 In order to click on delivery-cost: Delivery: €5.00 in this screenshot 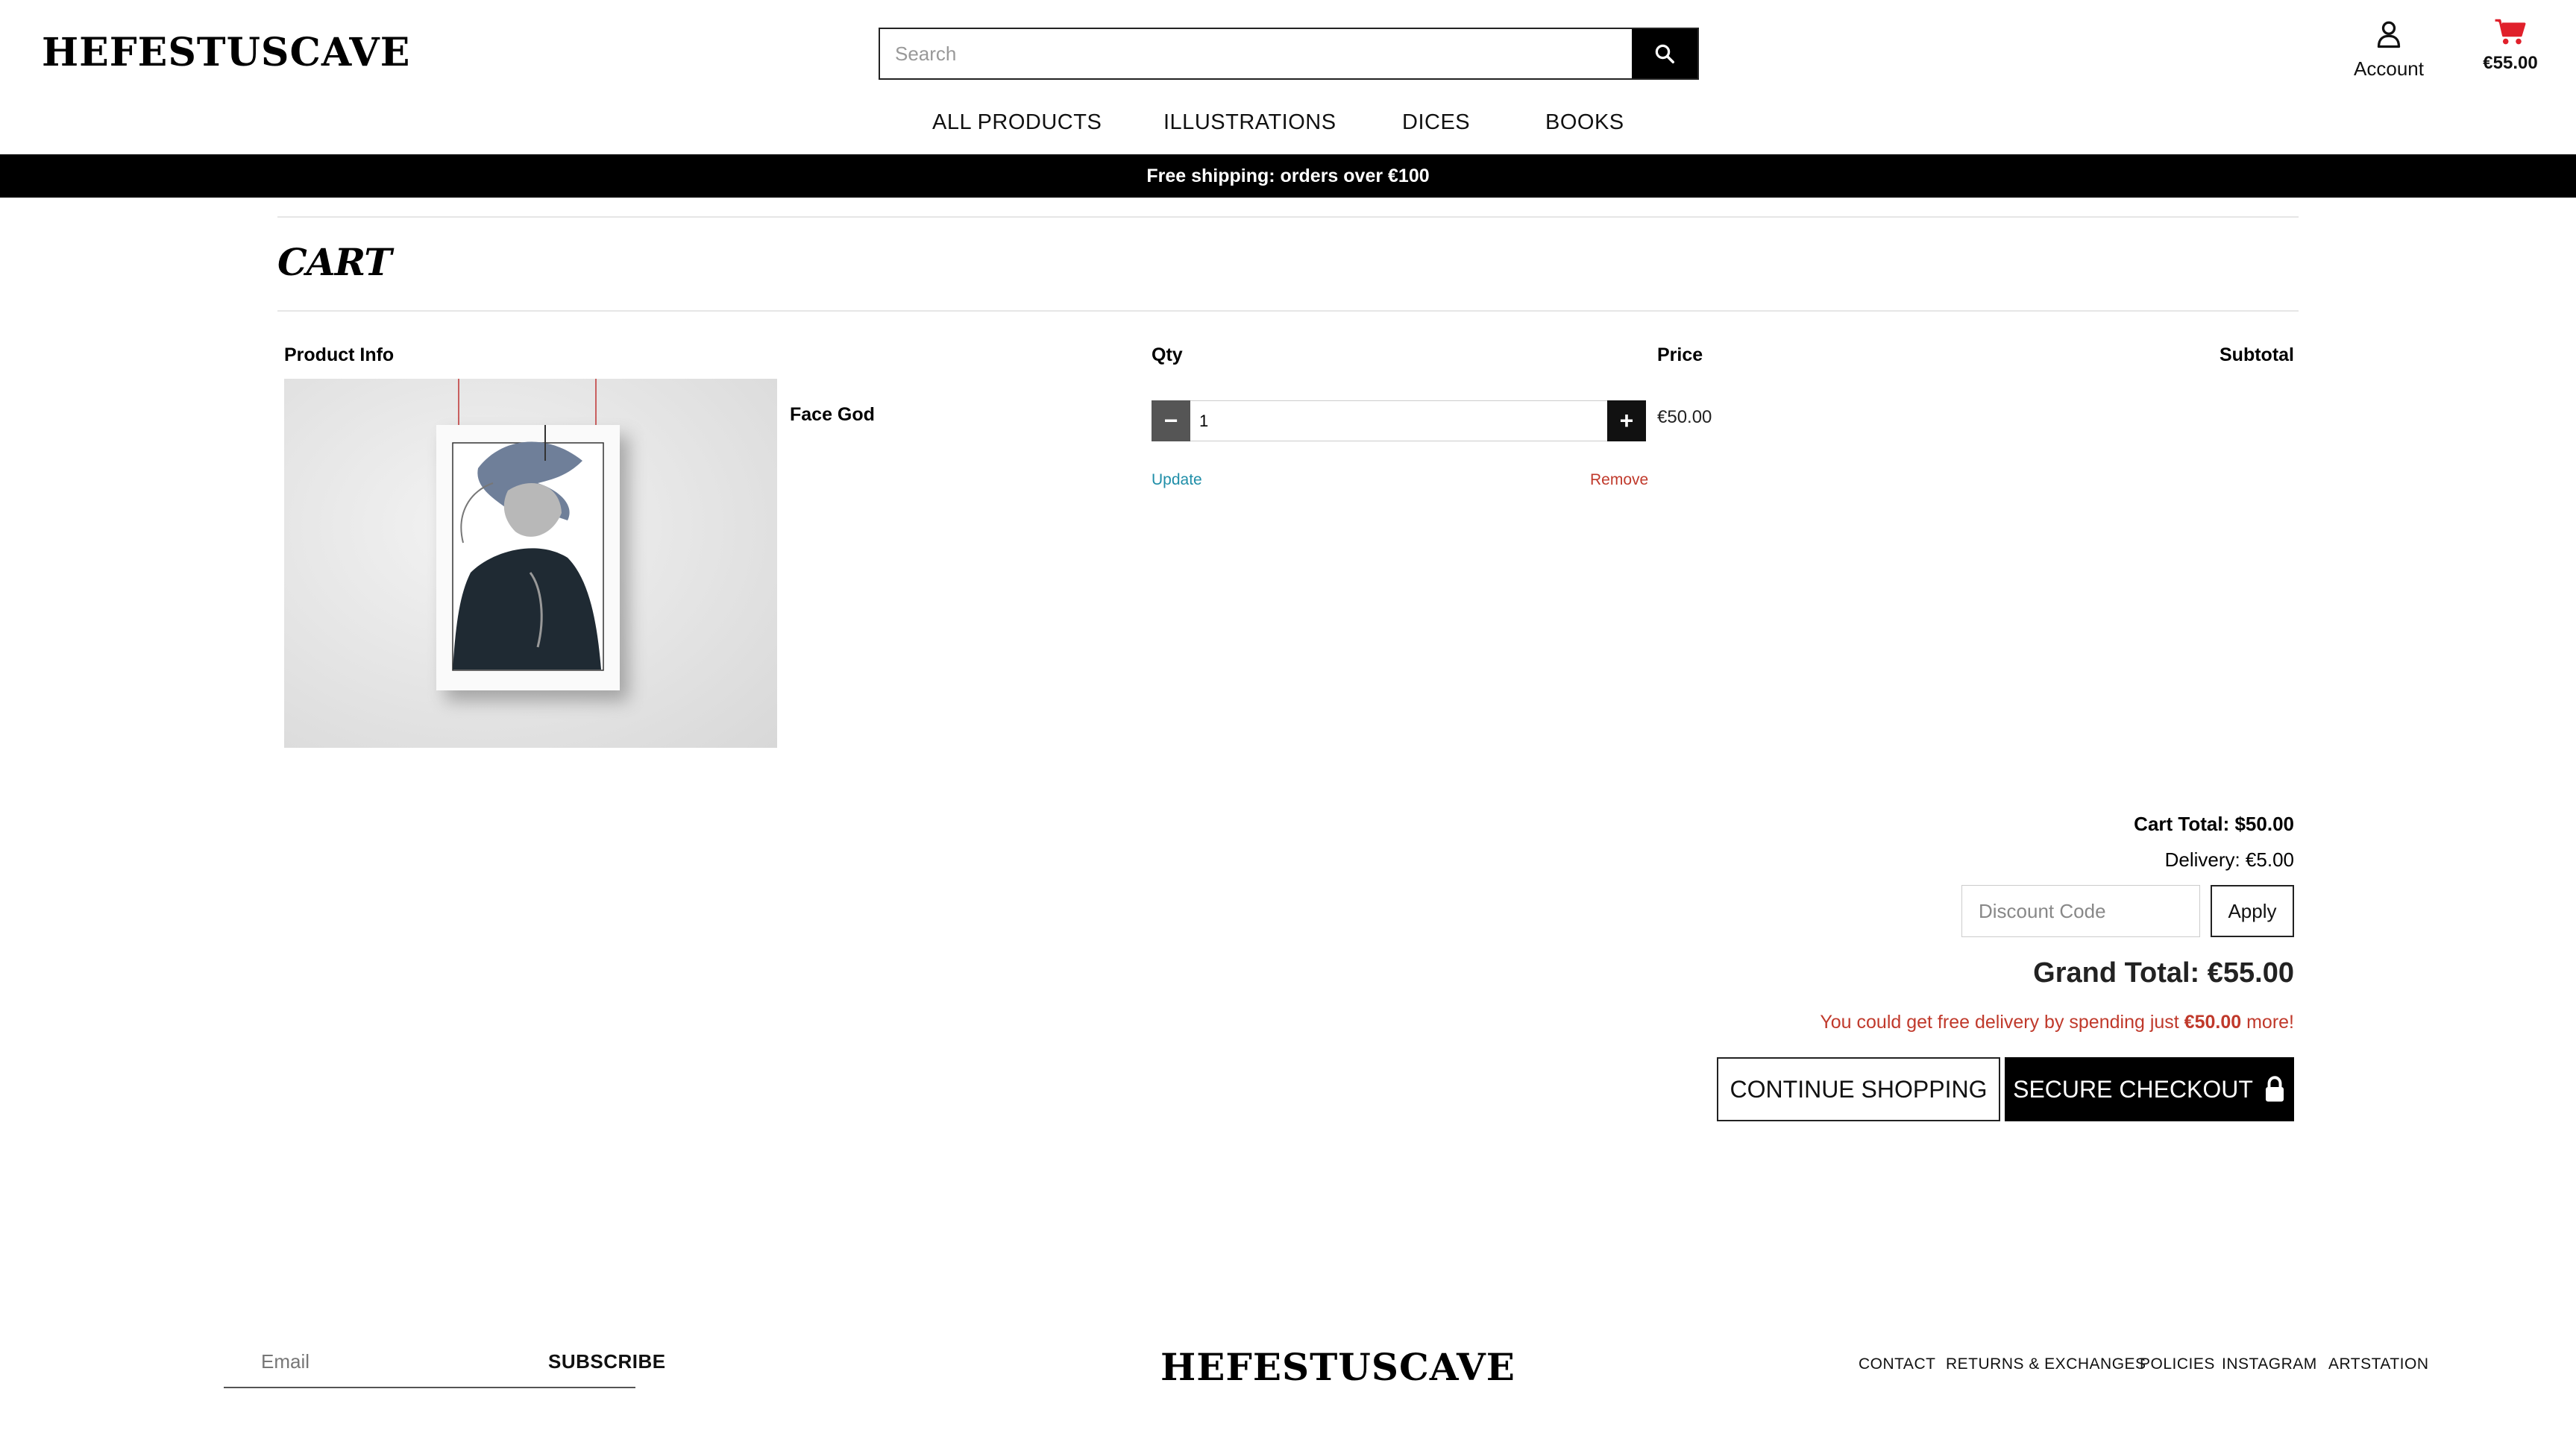, I will do `click(2229, 860)`.